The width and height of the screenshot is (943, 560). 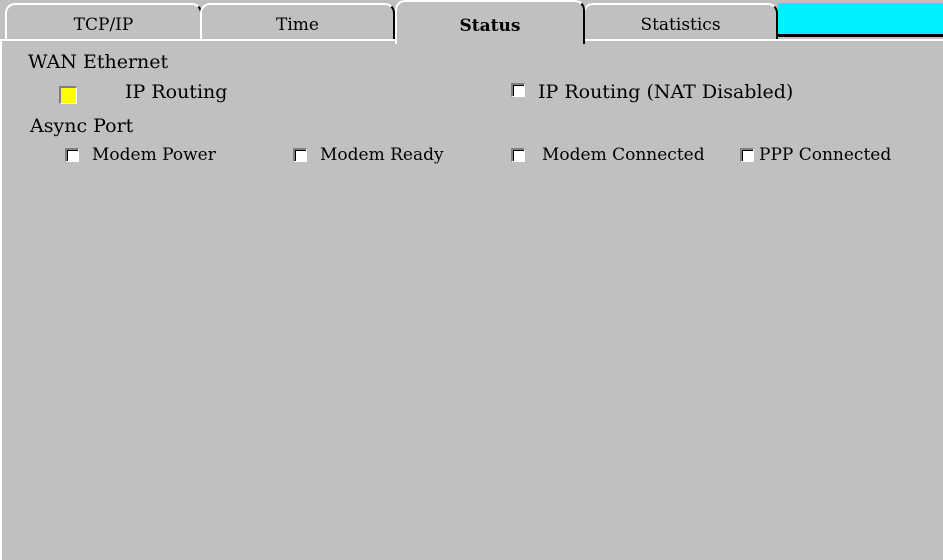 What do you see at coordinates (623, 155) in the screenshot?
I see `modem-connected-label: Modem Connected` at bounding box center [623, 155].